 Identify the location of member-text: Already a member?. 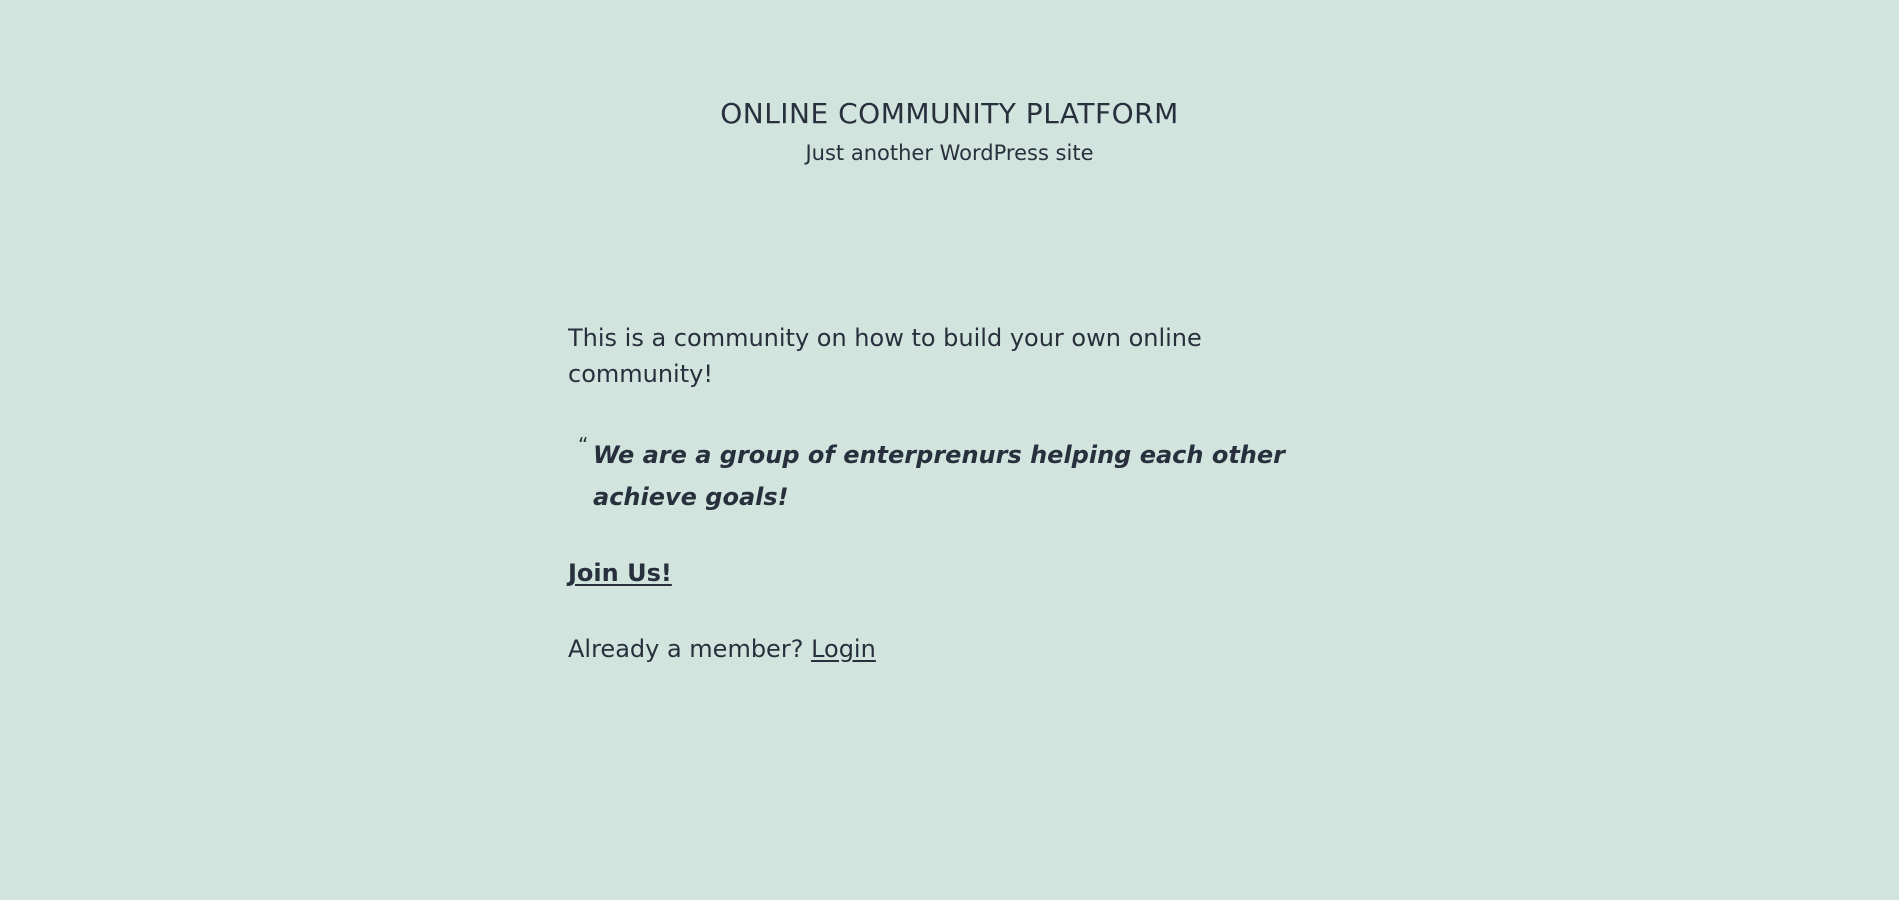
(690, 649).